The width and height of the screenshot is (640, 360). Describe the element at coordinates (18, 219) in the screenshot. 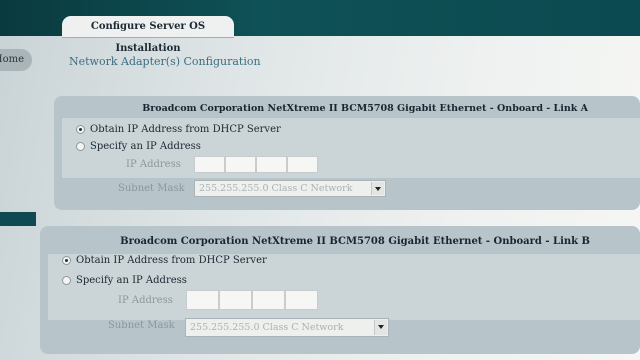

I see `left-nav-accent` at that location.